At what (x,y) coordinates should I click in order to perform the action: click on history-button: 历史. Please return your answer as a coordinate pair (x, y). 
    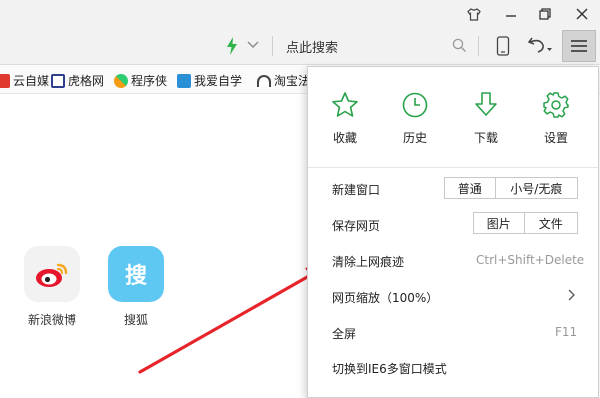
    Looking at the image, I should click on (415, 118).